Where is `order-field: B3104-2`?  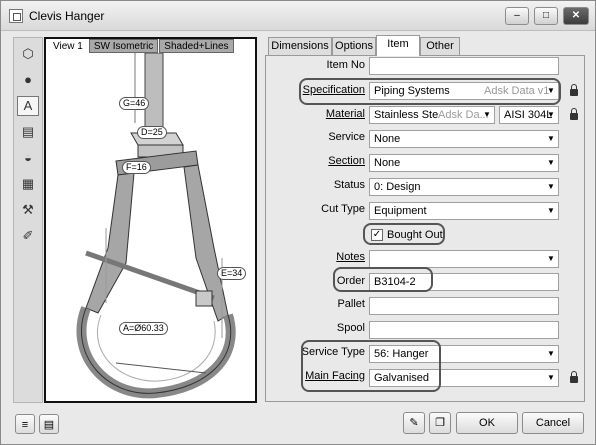
order-field: B3104-2 is located at coordinates (464, 282).